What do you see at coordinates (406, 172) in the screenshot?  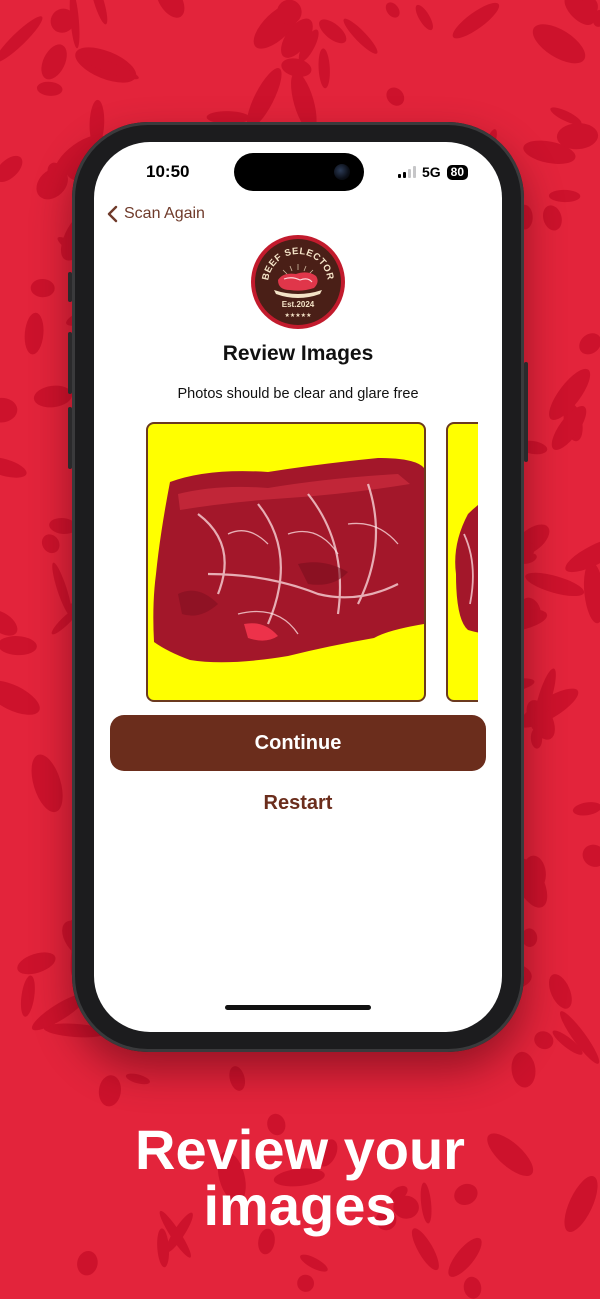 I see `cellular-signal-icon` at bounding box center [406, 172].